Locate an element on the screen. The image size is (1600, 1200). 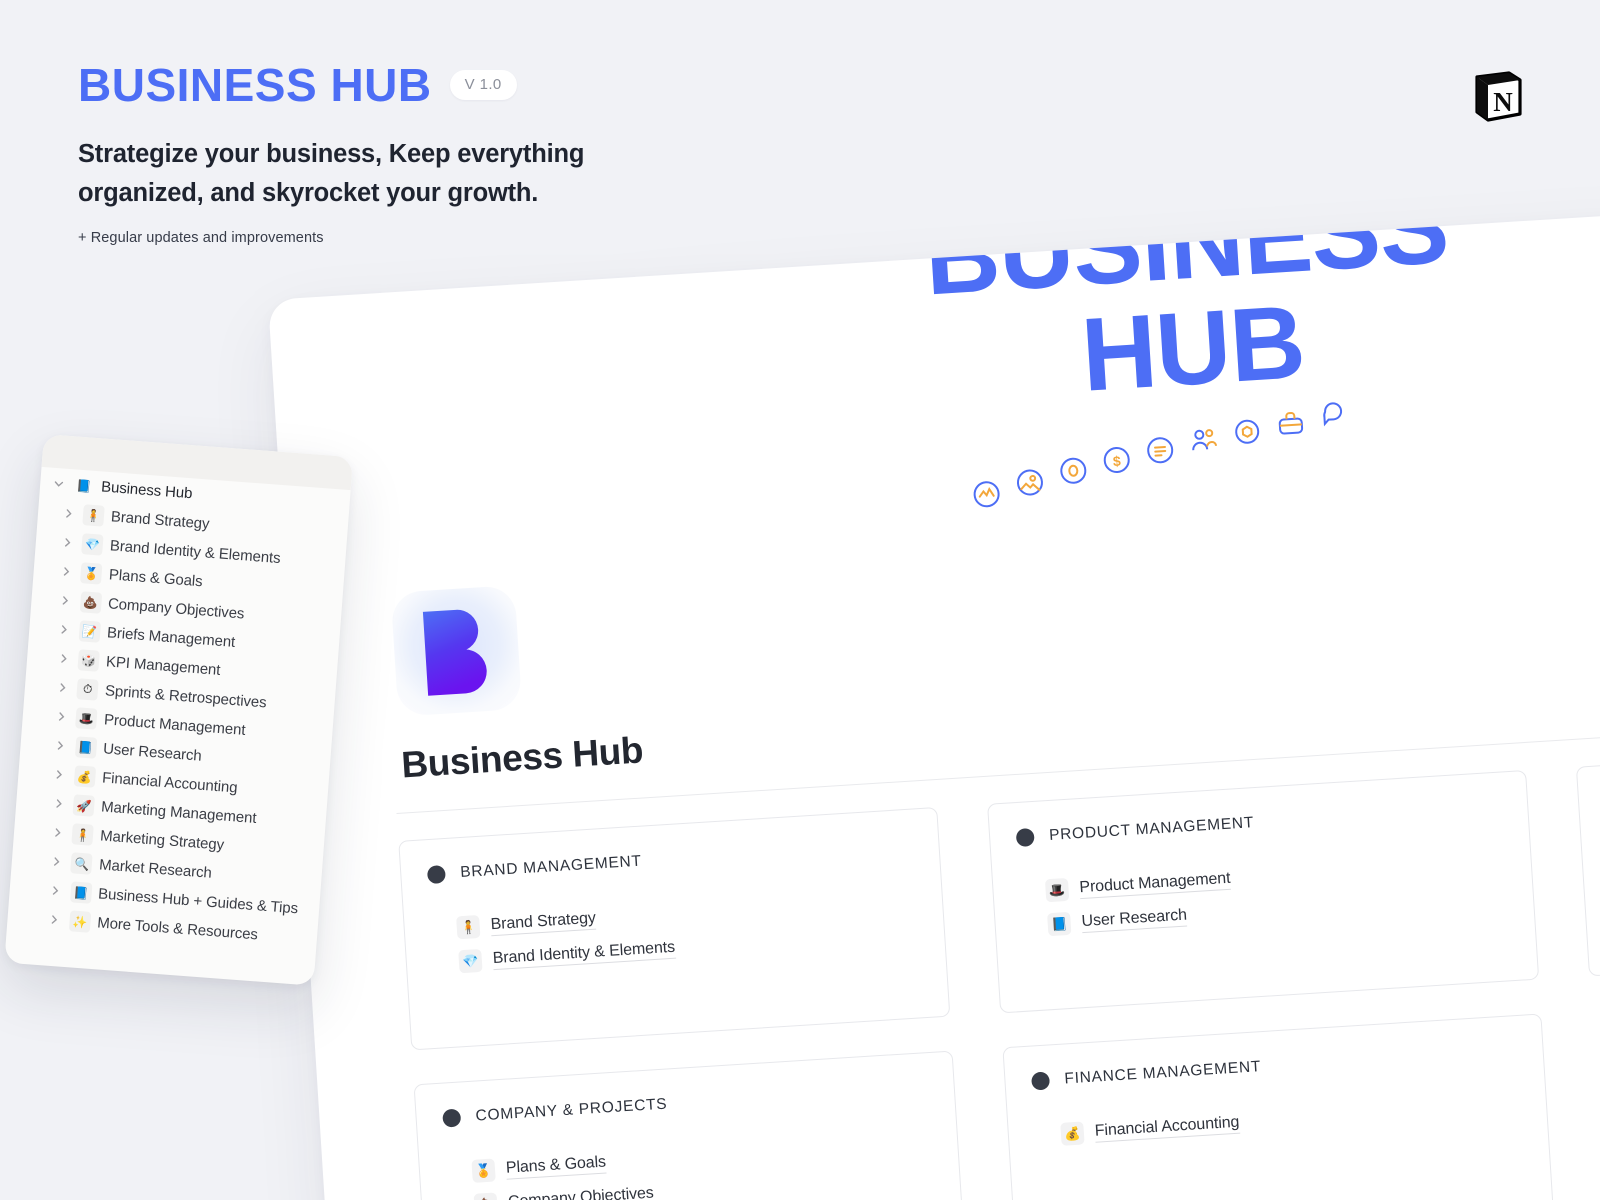
pulse-chart-icon is located at coordinates (987, 494).